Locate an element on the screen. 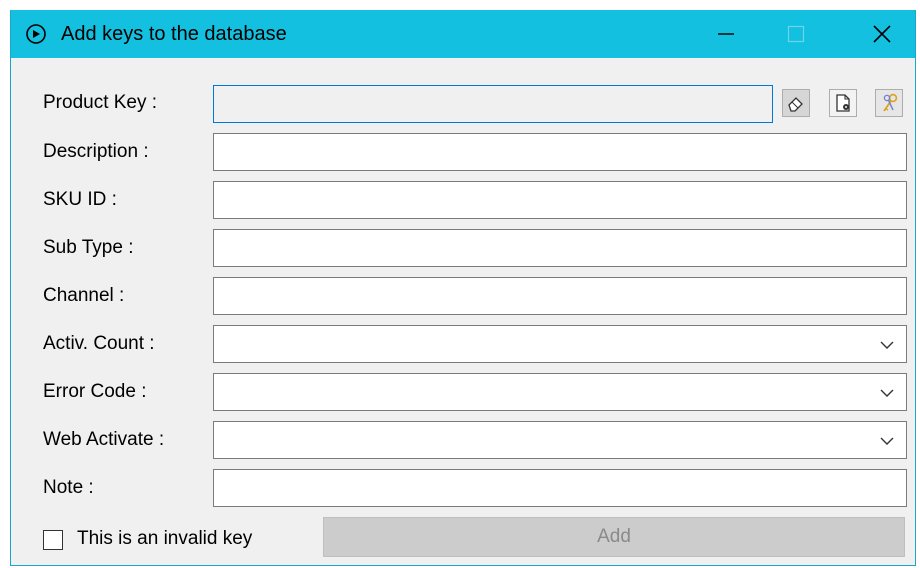 This screenshot has width=920, height=568. description-input is located at coordinates (560, 152).